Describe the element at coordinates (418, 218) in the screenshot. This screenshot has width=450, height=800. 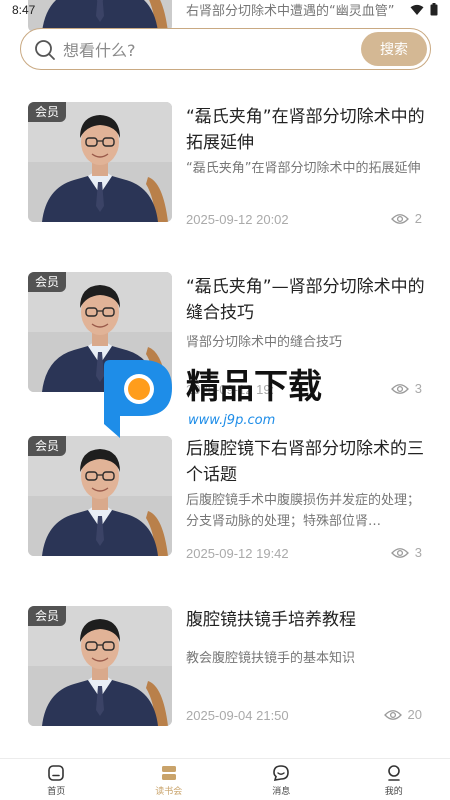
I see `view-count: 2` at that location.